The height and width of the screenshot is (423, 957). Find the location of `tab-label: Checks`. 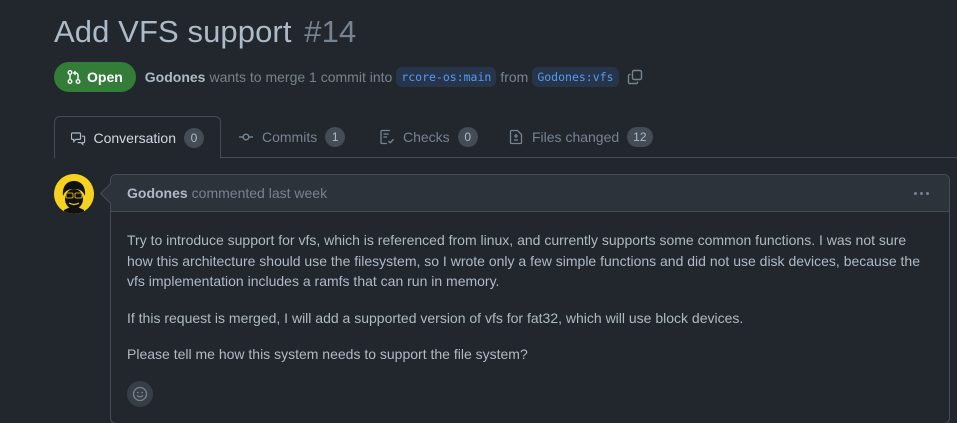

tab-label: Checks is located at coordinates (426, 137).